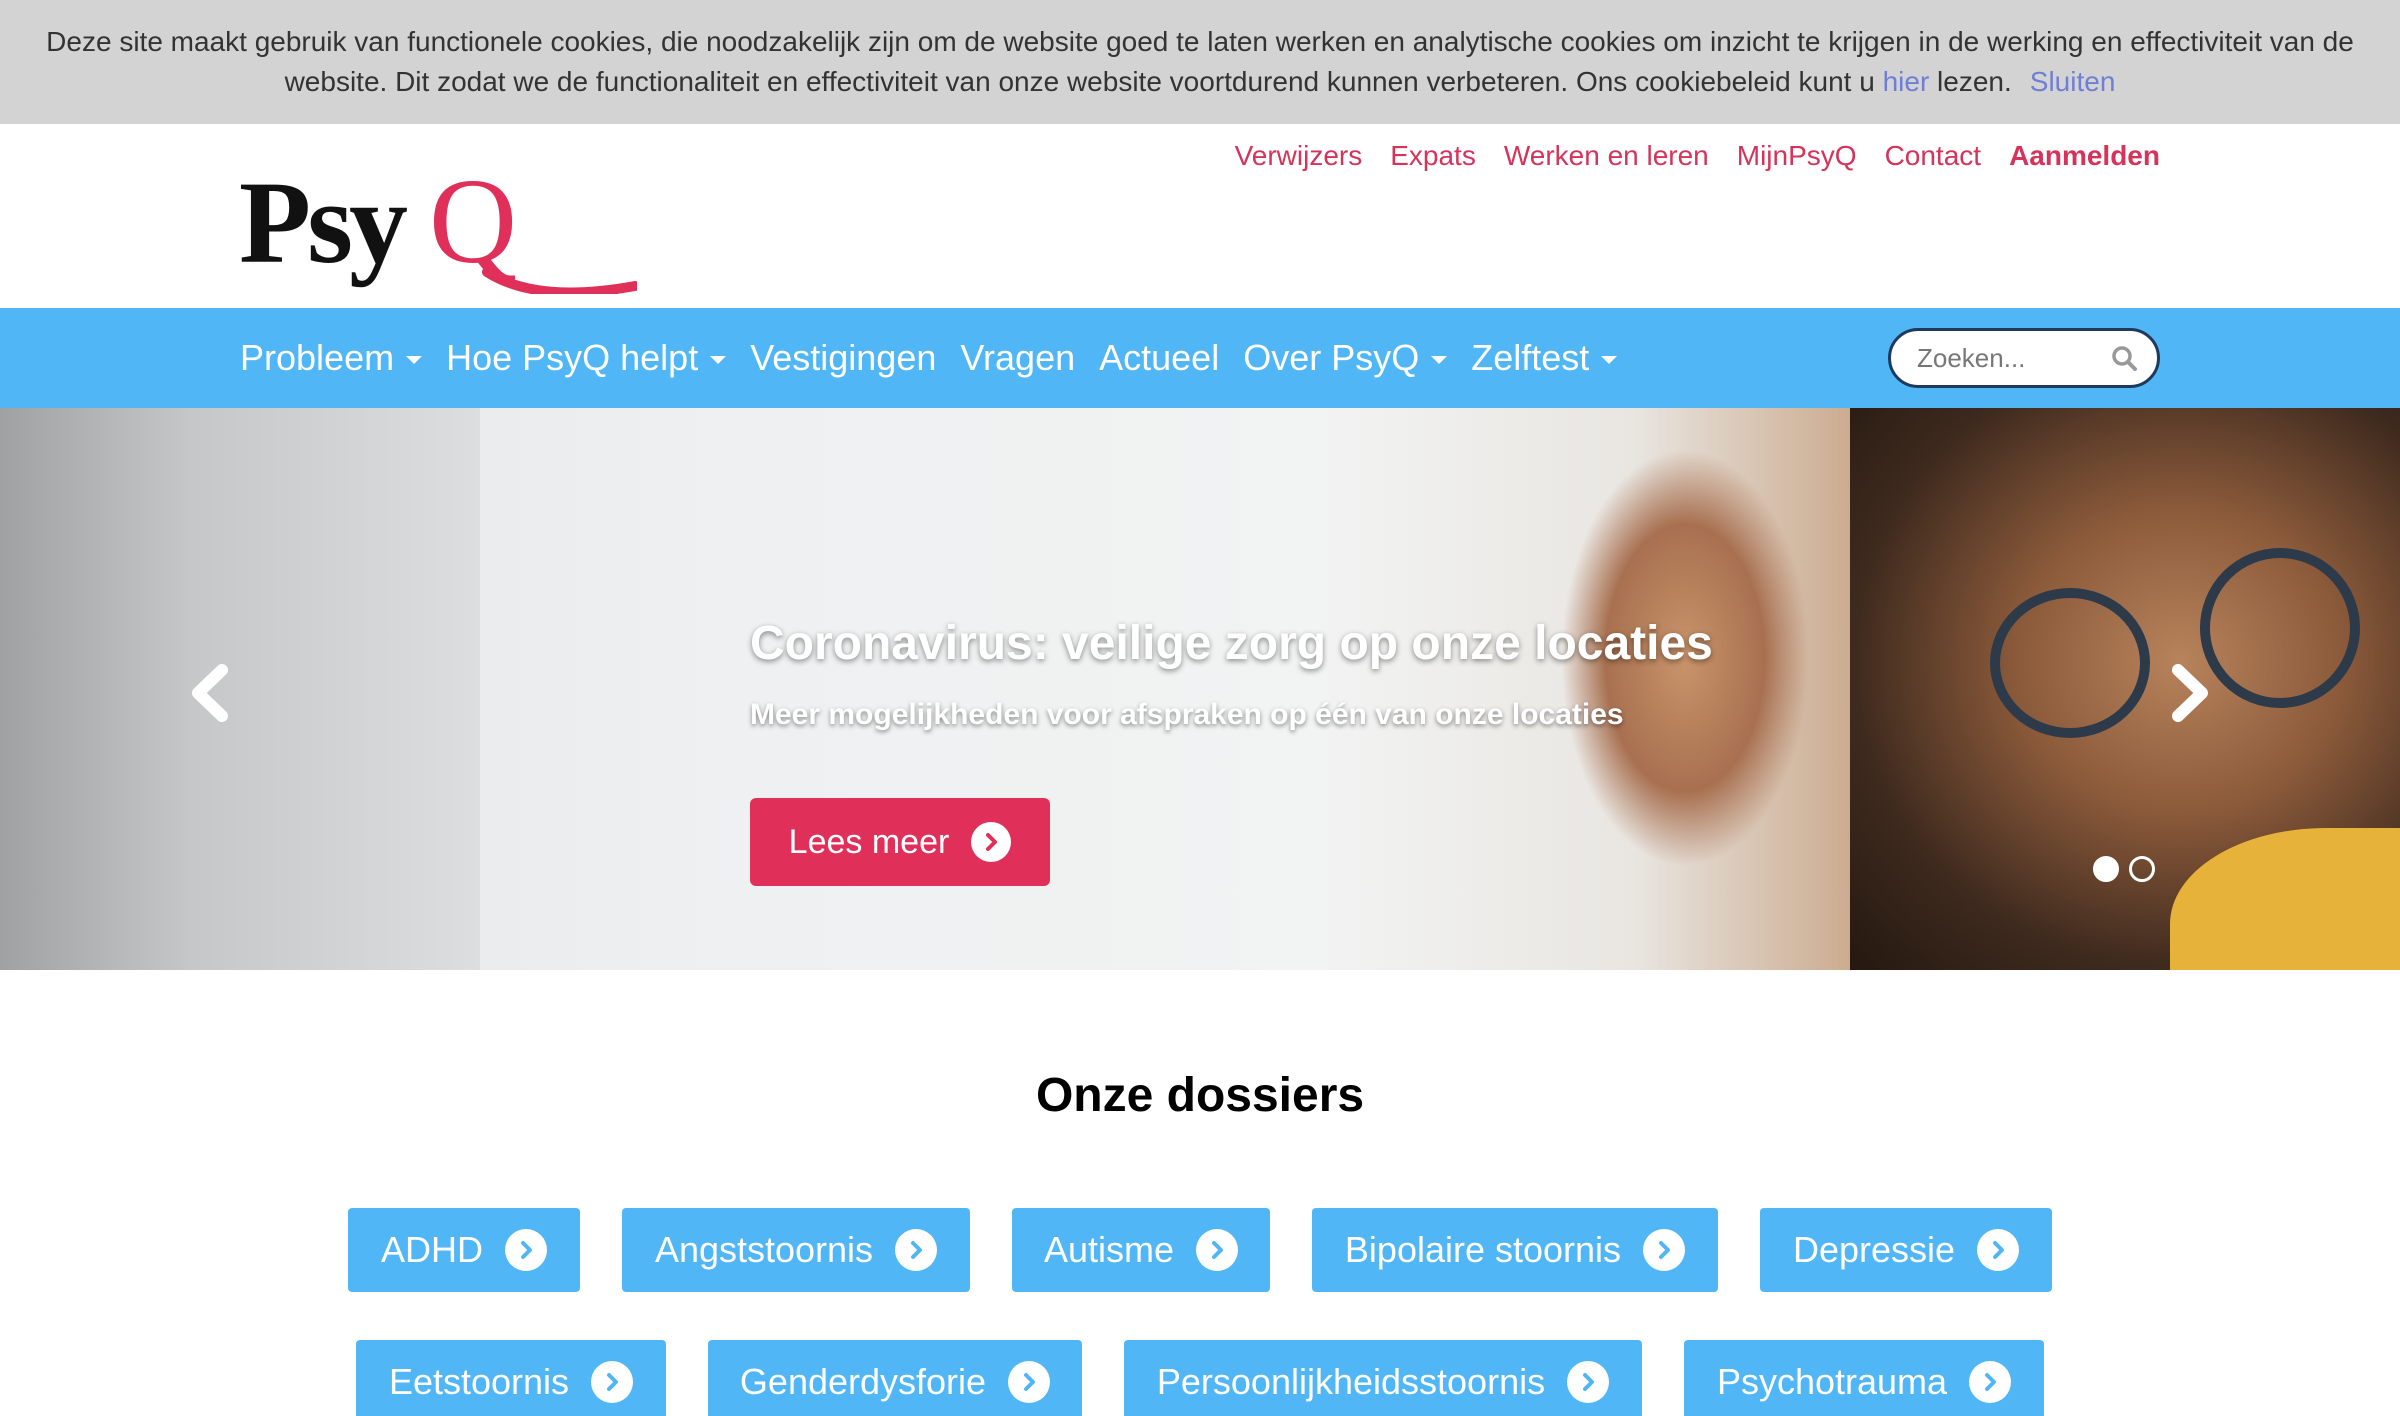  I want to click on carousel-next-arrow-icon, so click(2190, 693).